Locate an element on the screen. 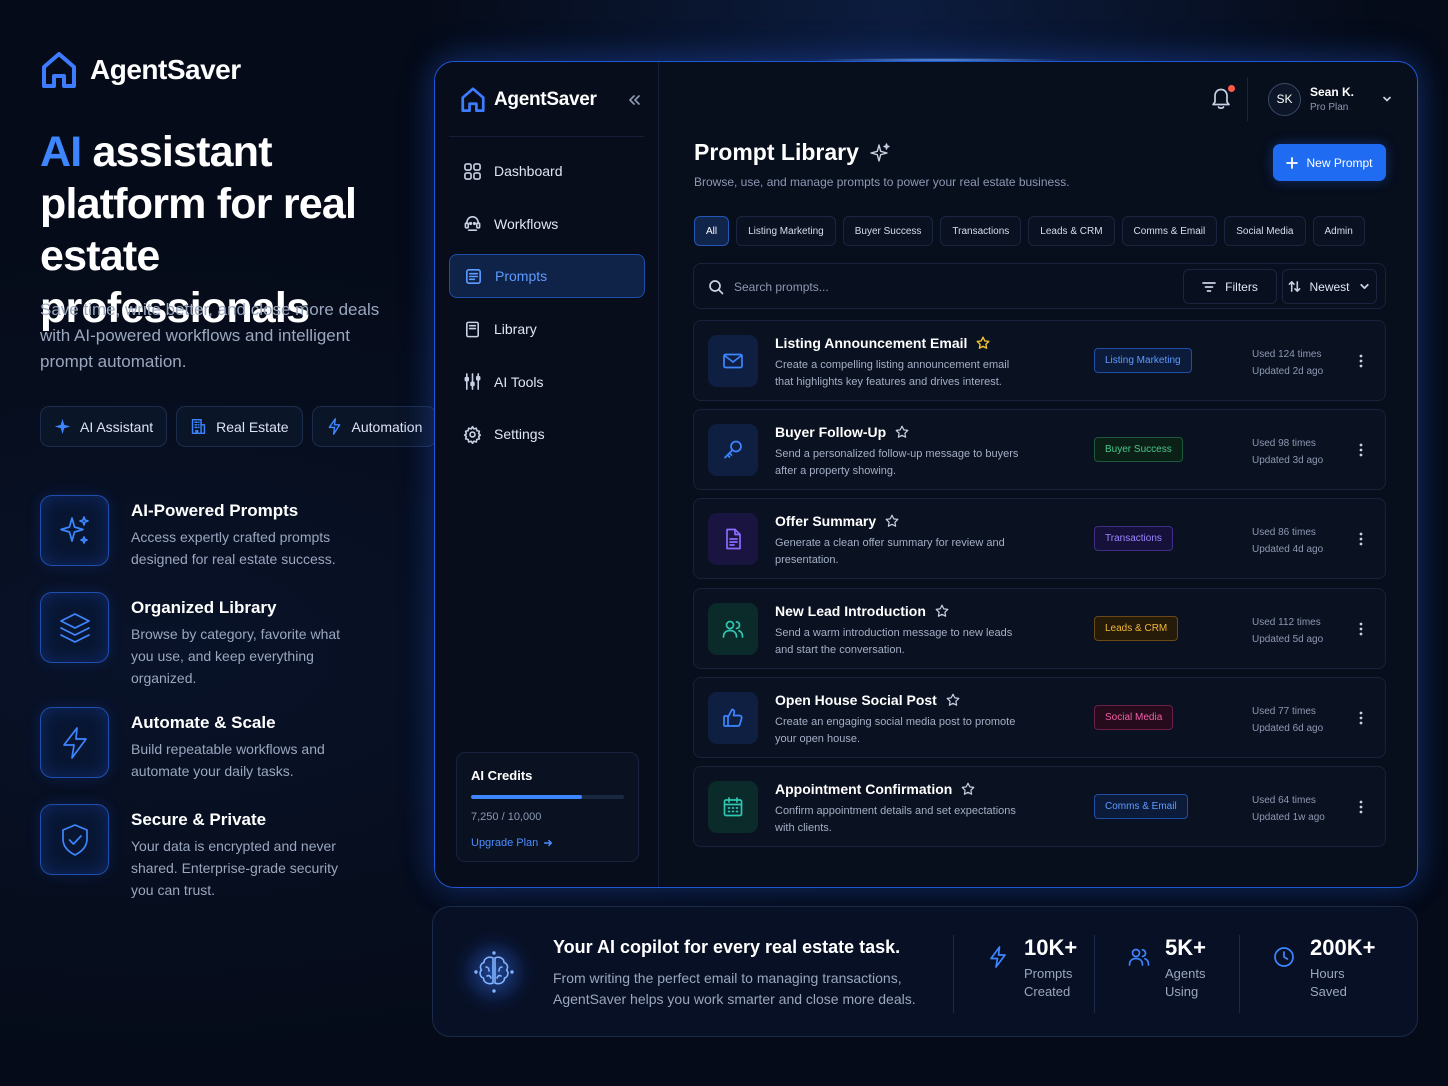 Image resolution: width=1448 pixels, height=1086 pixels. sidebar-item-settings: Settings is located at coordinates (547, 434).